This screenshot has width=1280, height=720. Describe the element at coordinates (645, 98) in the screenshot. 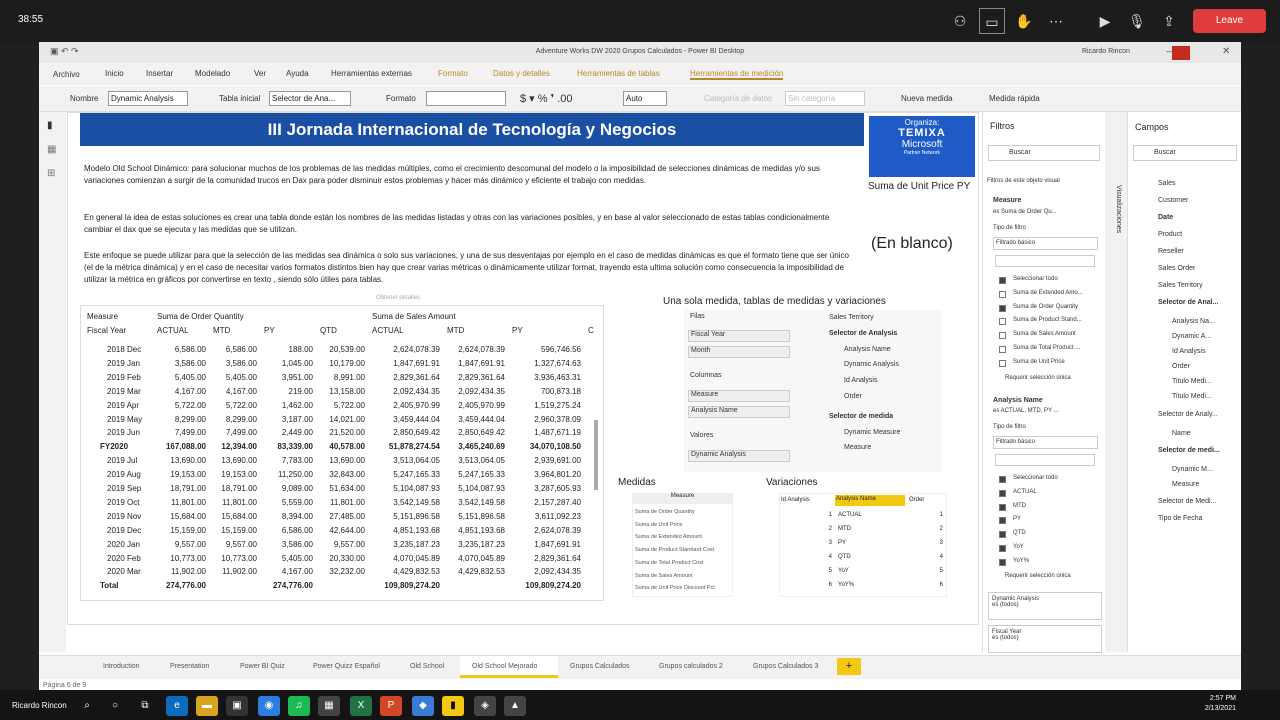

I see `decimals-input: Auto` at that location.